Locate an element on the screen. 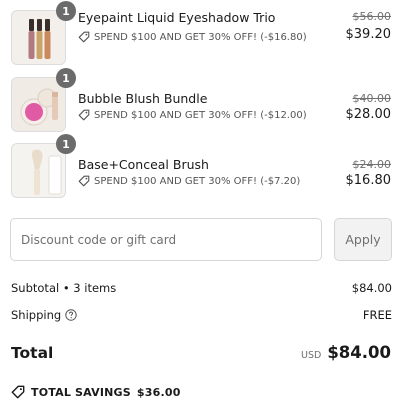 This screenshot has height=404, width=400. eyeshadow-trio-image is located at coordinates (38, 37).